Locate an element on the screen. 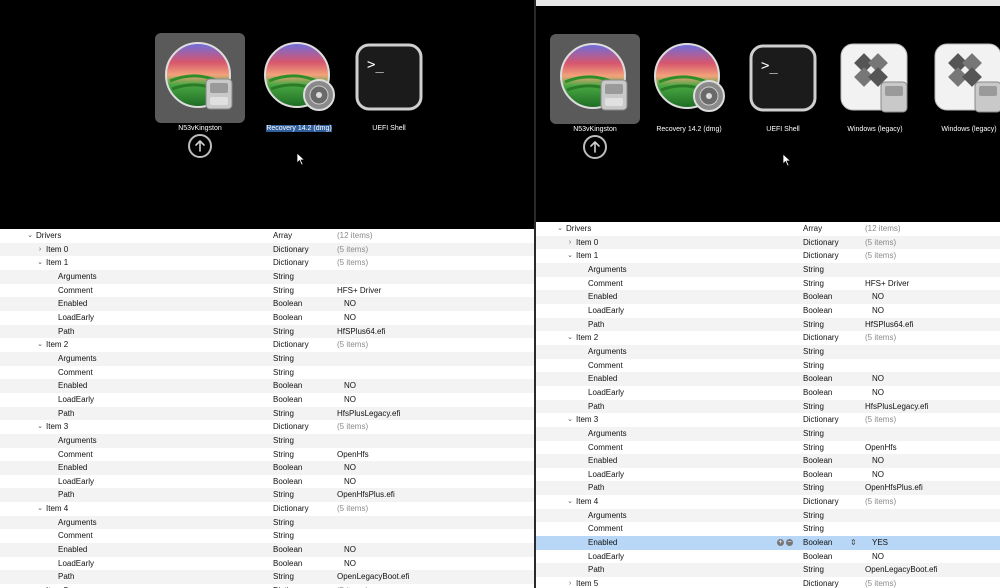  plist-row: Comment String OpenHfs is located at coordinates (267, 455).